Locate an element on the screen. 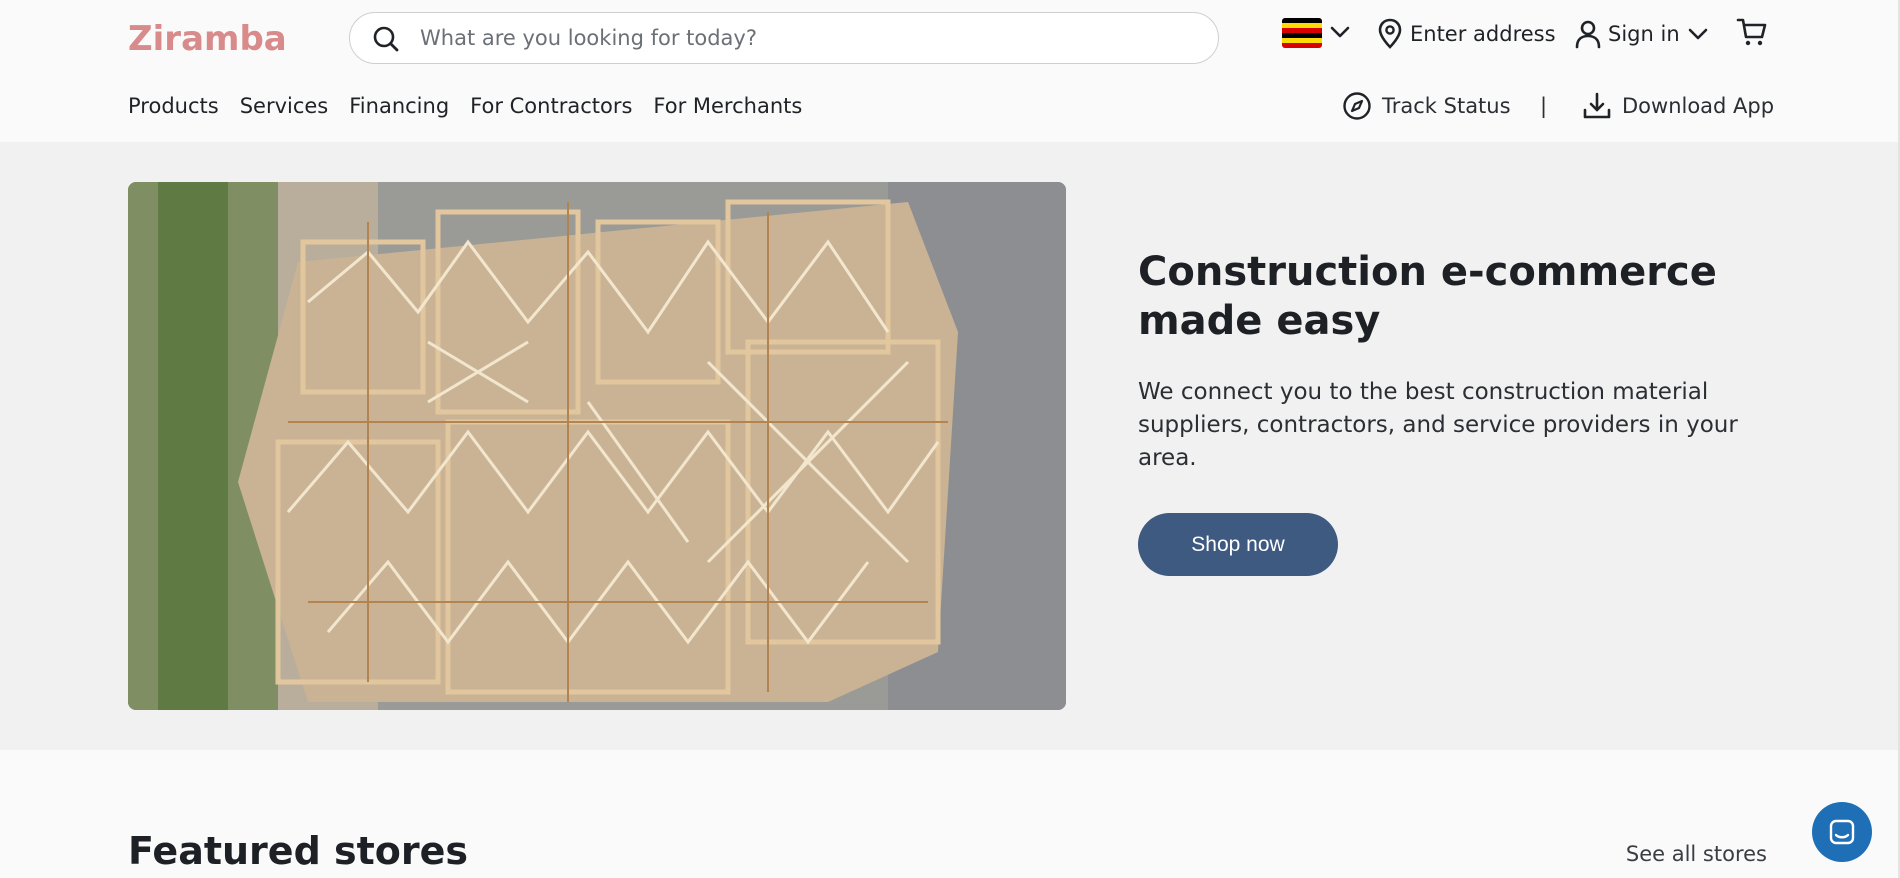 The image size is (1900, 878). nav-for-merchants: For Merchants is located at coordinates (727, 106).